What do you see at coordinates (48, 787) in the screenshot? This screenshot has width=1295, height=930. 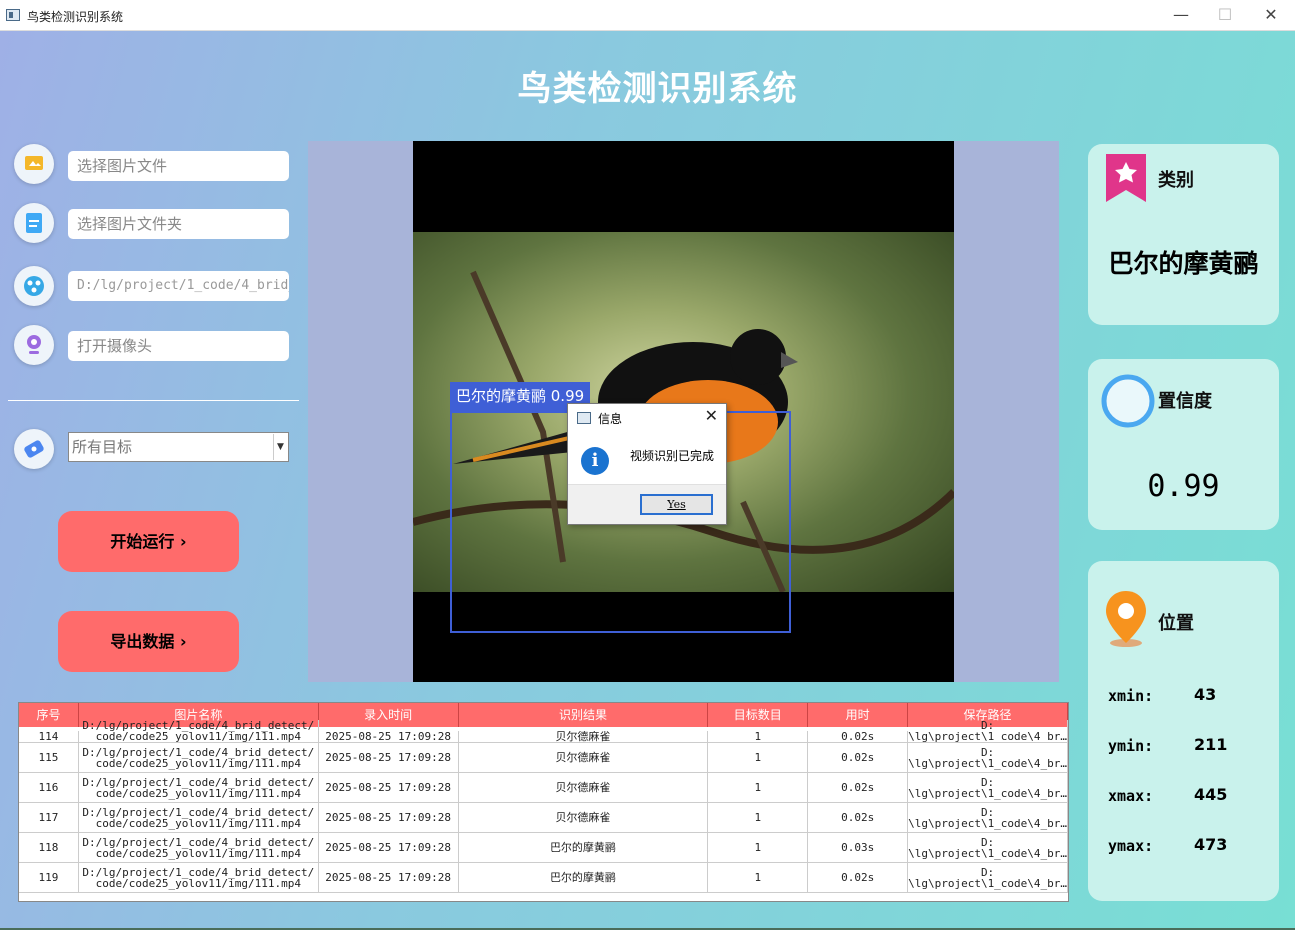 I see `cell-id-text: 116` at bounding box center [48, 787].